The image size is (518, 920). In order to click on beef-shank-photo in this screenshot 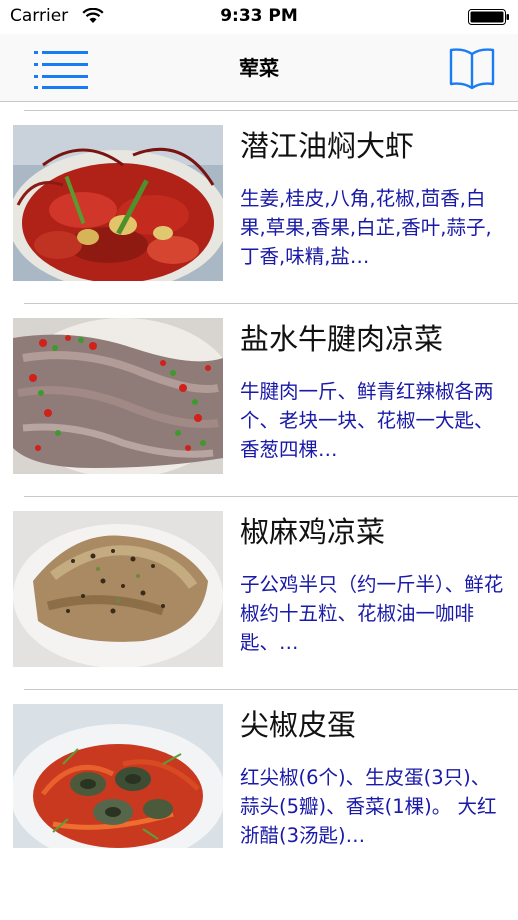, I will do `click(118, 396)`.